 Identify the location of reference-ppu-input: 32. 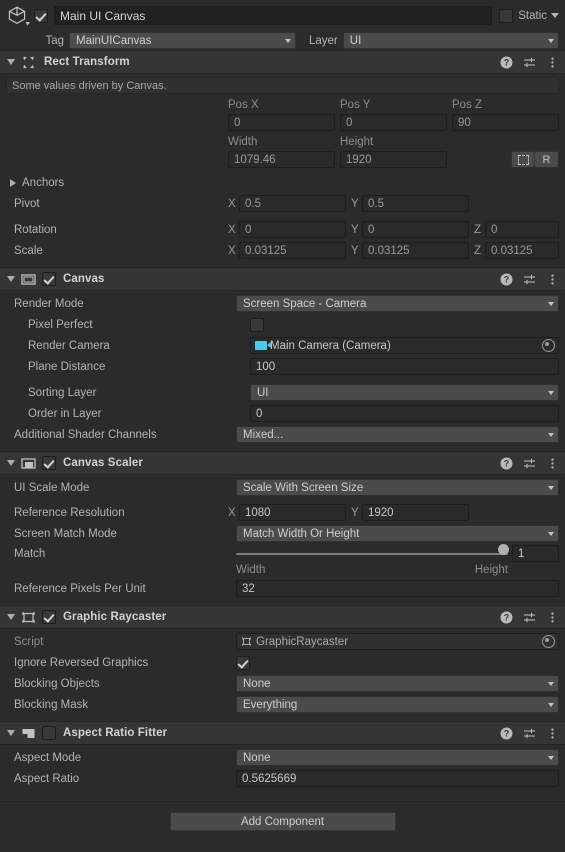
(397, 588).